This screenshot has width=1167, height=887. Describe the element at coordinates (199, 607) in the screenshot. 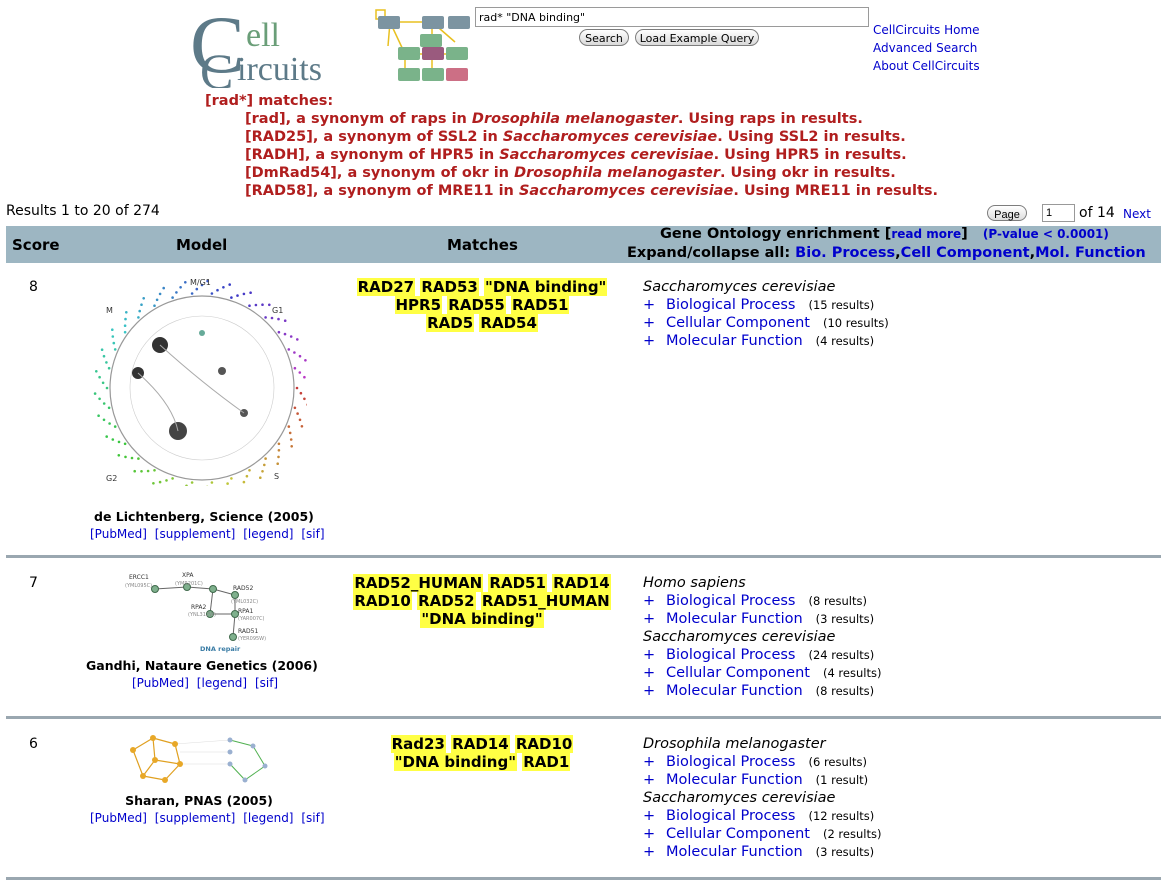

I see `node-label: RPA2` at that location.